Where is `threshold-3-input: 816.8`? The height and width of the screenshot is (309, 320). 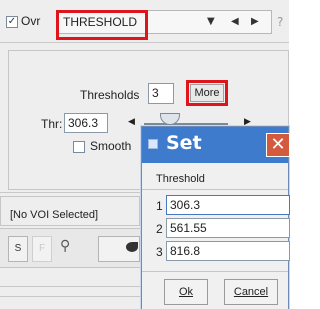
threshold-3-input: 816.8 is located at coordinates (228, 251).